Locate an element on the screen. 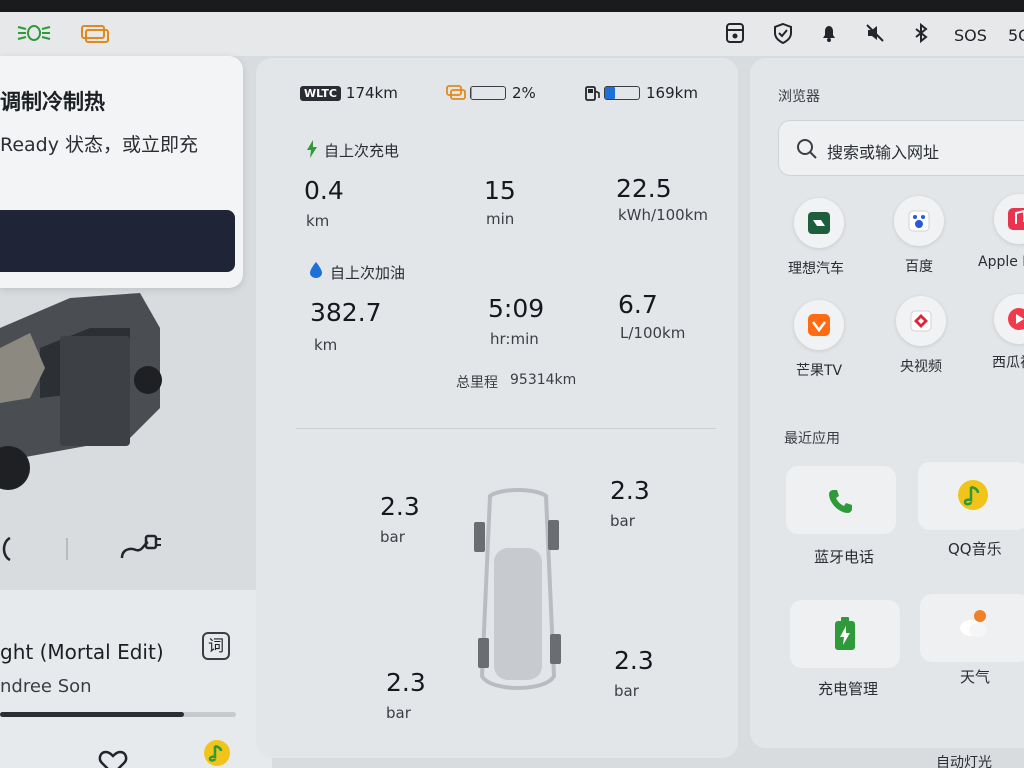 Image resolution: width=1024 pixels, height=768 pixels. battery-percent: 2% is located at coordinates (524, 93).